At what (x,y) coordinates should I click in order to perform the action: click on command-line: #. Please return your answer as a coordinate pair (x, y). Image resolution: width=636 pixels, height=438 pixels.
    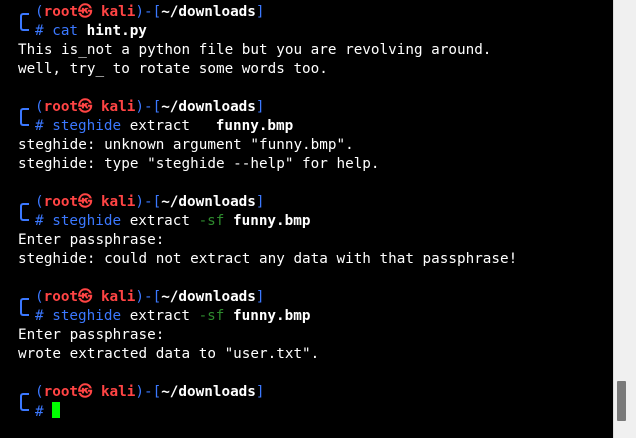
    Looking at the image, I should click on (48, 411).